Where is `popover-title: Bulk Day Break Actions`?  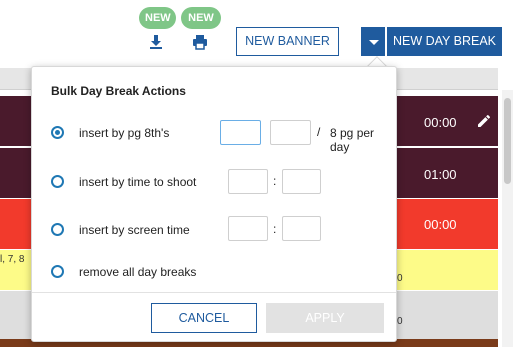 popover-title: Bulk Day Break Actions is located at coordinates (118, 91).